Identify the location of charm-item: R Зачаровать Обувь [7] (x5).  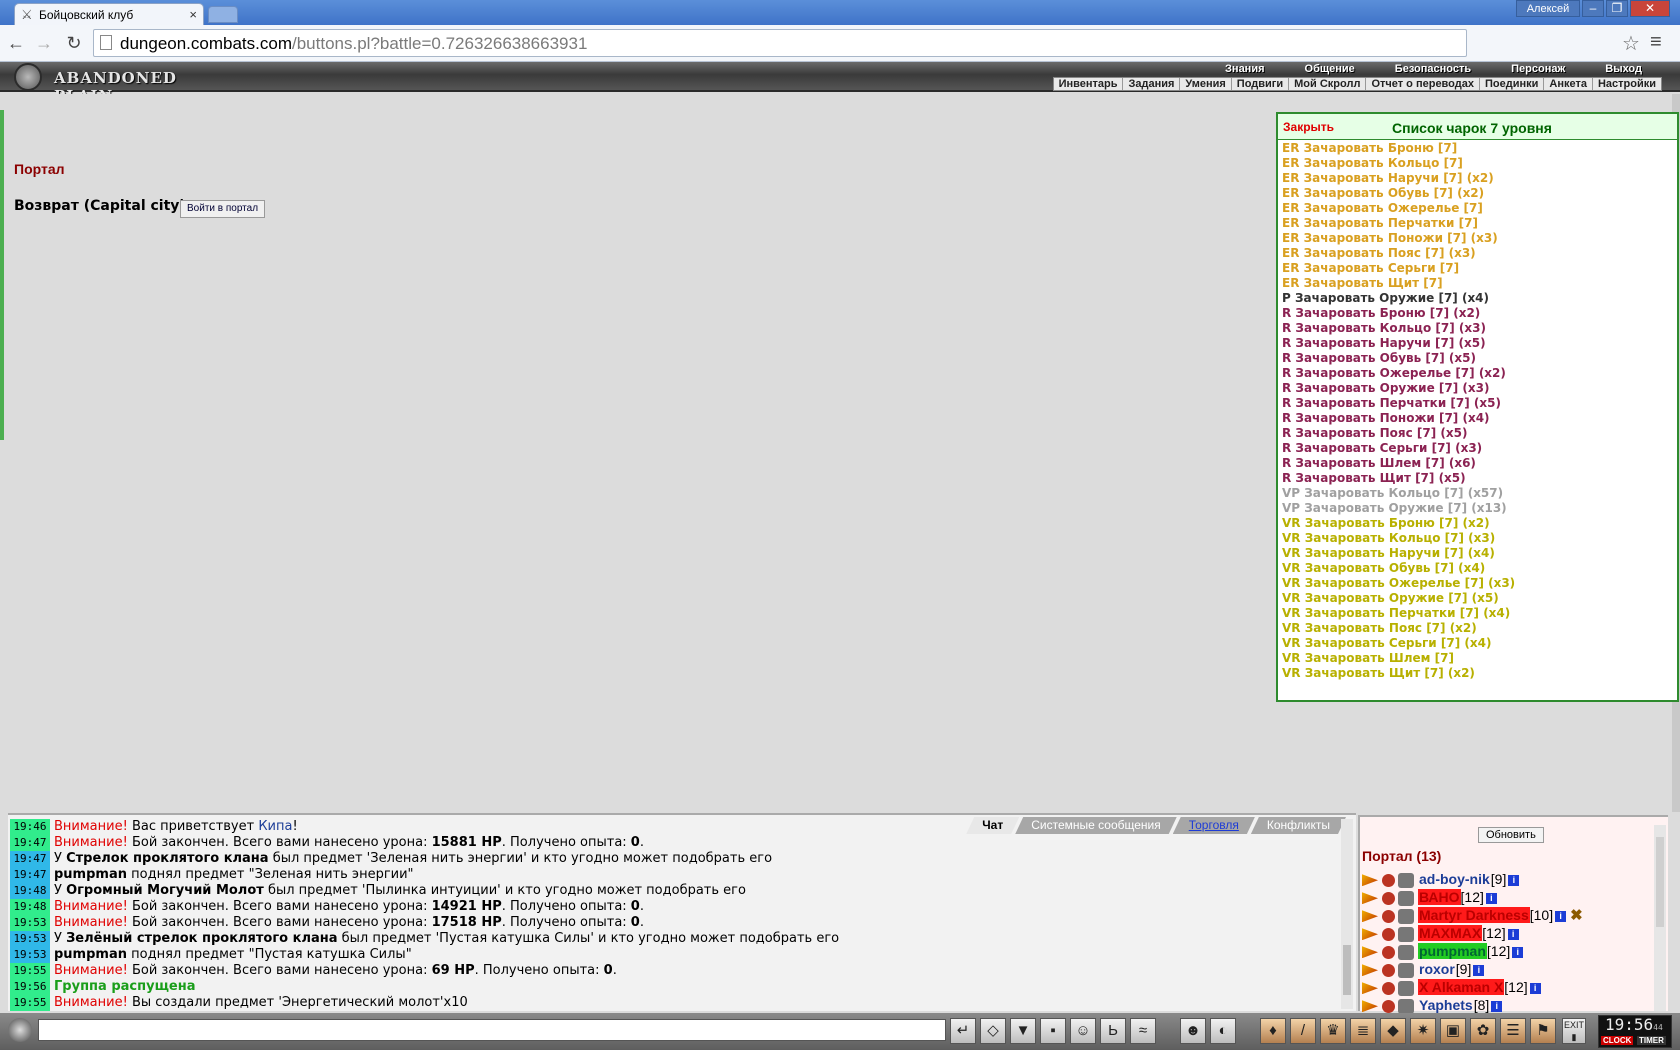
(1479, 358).